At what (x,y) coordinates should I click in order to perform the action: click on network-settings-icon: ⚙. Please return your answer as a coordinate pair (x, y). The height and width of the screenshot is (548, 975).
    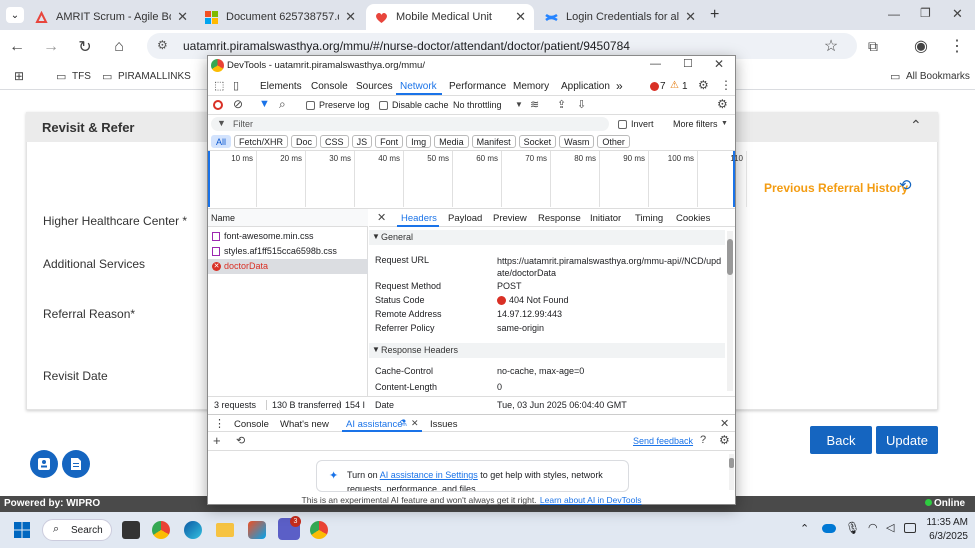
    Looking at the image, I should click on (722, 104).